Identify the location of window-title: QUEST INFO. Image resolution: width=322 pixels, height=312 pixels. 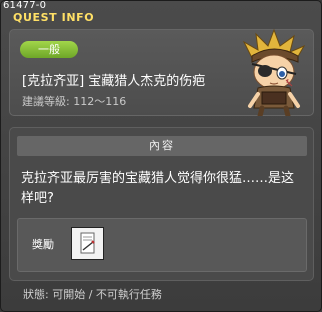
(54, 17).